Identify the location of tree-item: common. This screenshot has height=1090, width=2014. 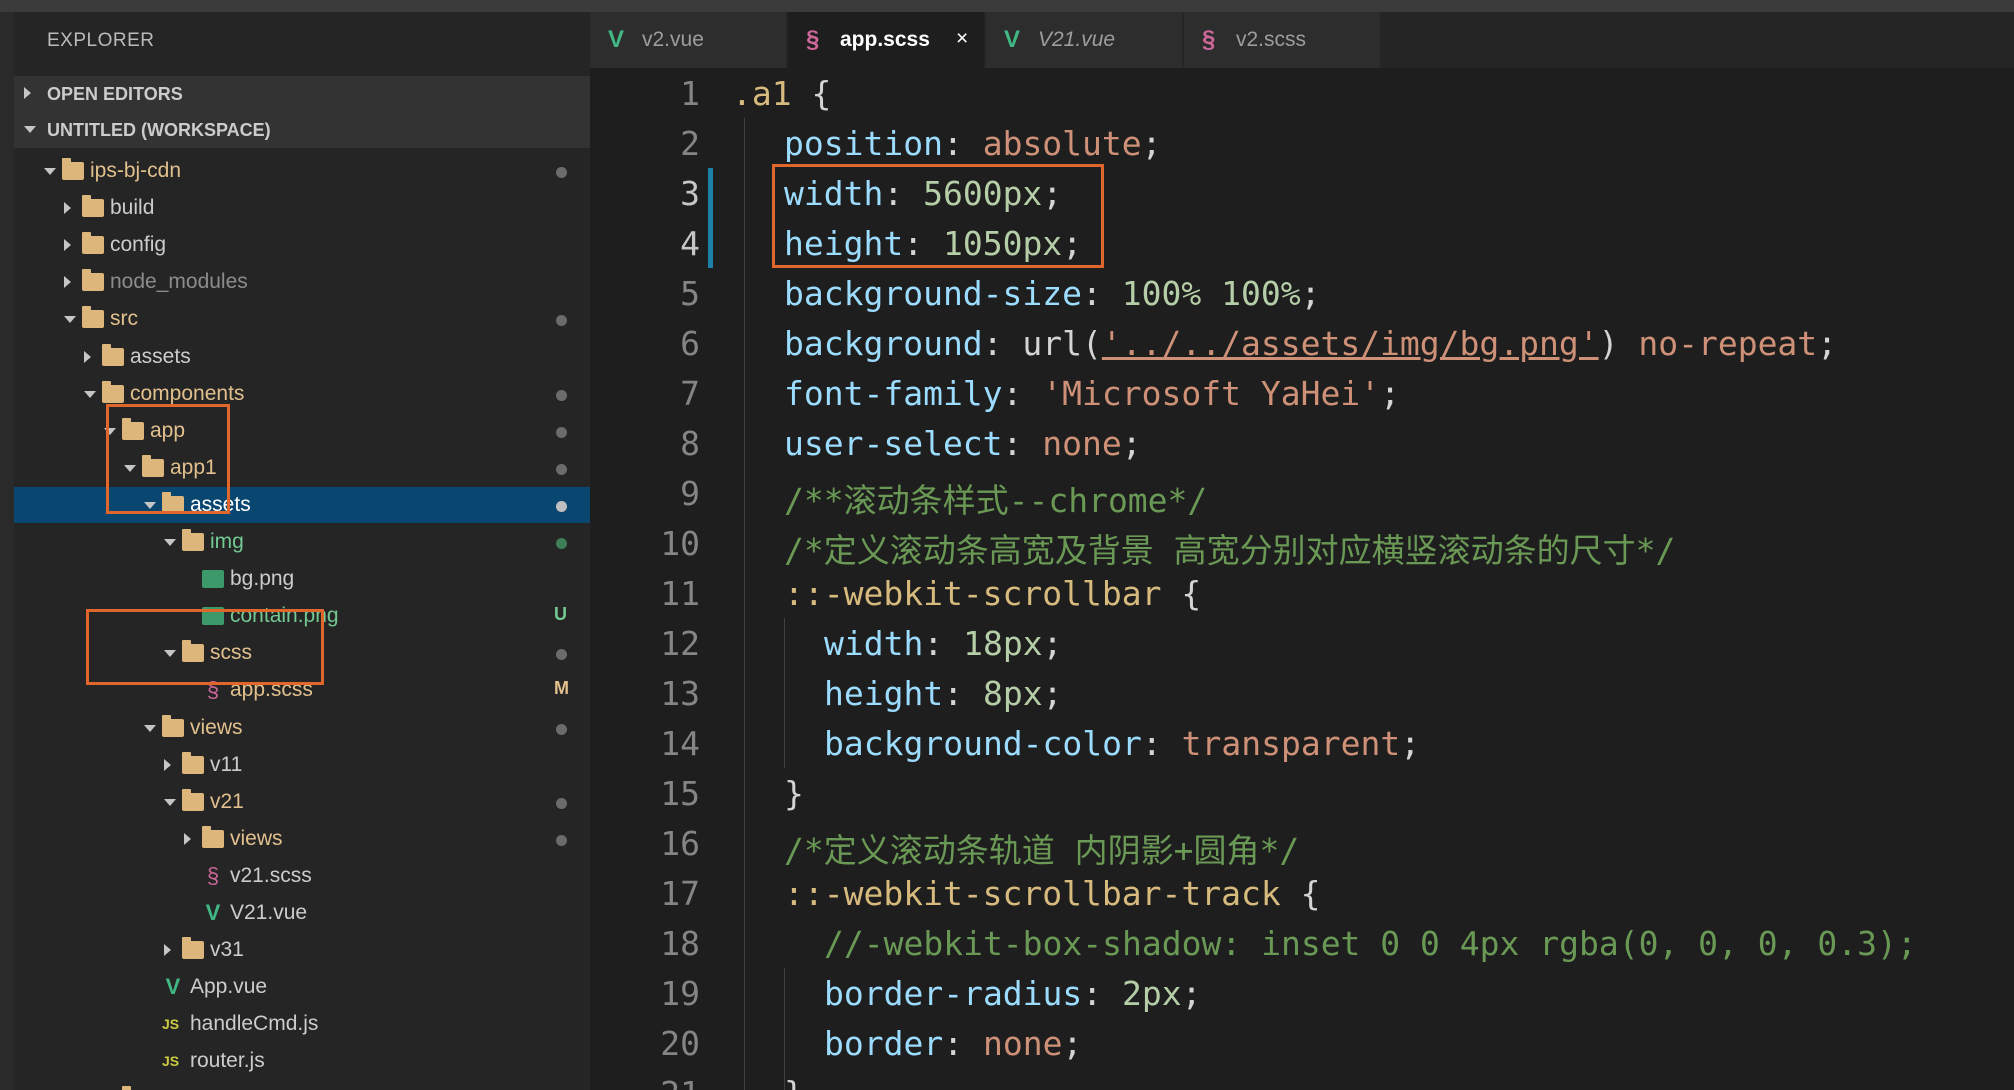
(302, 1085).